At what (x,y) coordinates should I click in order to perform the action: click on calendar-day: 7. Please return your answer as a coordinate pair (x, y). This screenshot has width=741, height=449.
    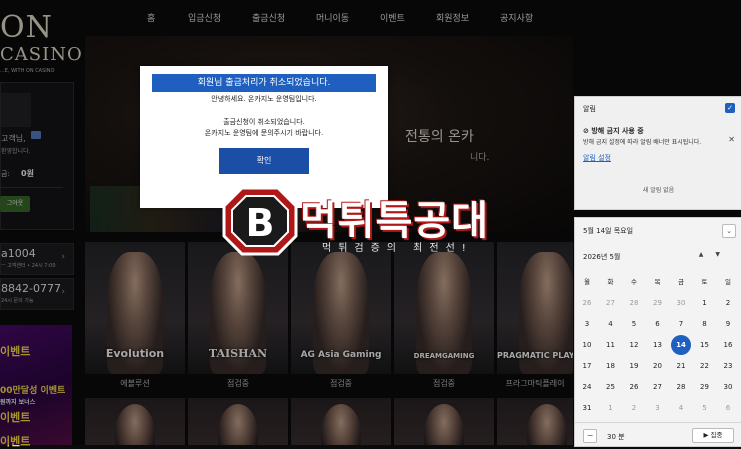
    Looking at the image, I should click on (681, 324).